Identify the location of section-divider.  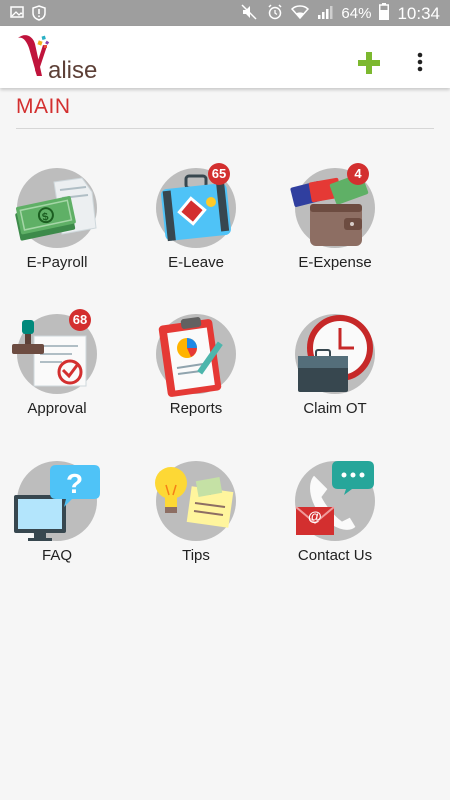
(225, 128).